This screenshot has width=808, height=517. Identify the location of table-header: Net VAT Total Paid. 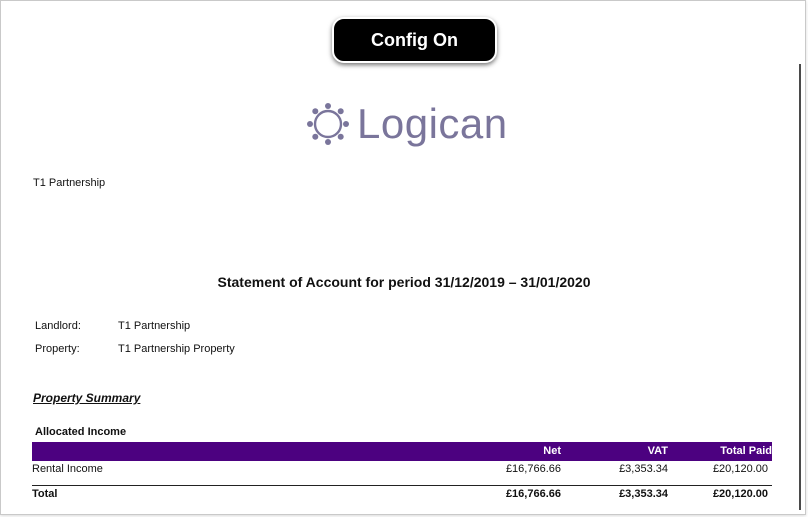
(402, 451).